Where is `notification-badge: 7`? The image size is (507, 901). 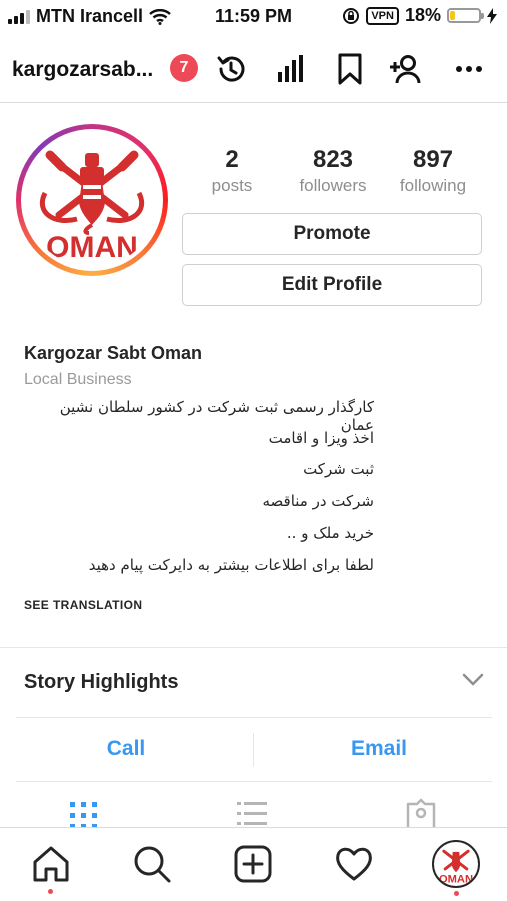
notification-badge: 7 is located at coordinates (184, 68).